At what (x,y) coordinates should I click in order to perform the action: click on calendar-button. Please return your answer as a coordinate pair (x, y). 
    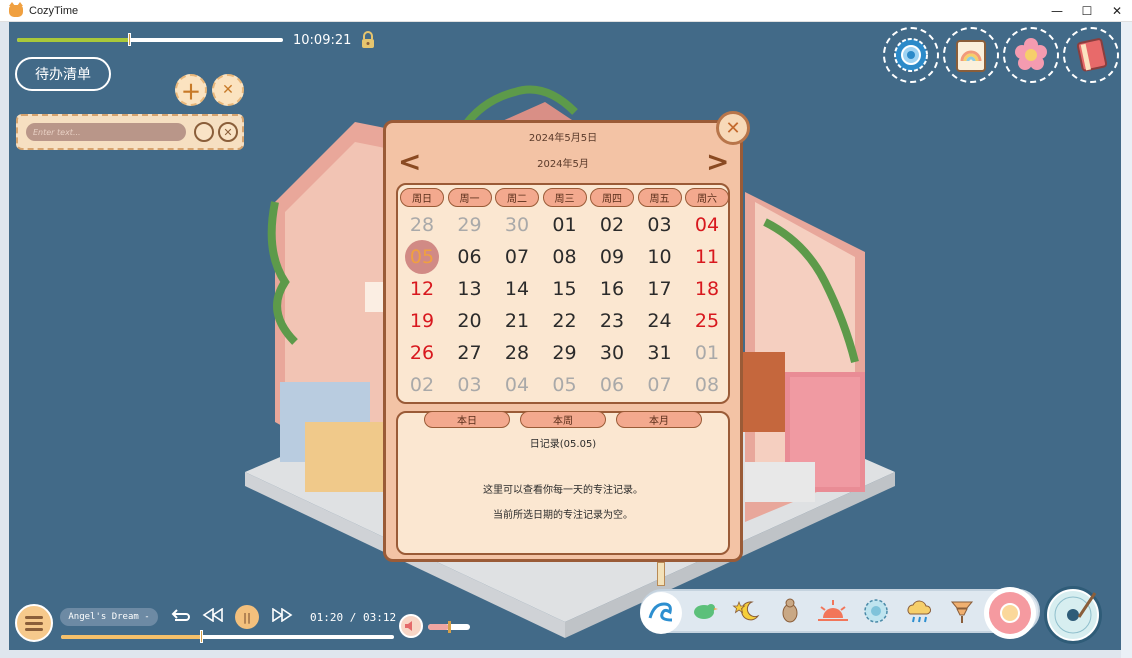
    Looking at the image, I should click on (971, 55).